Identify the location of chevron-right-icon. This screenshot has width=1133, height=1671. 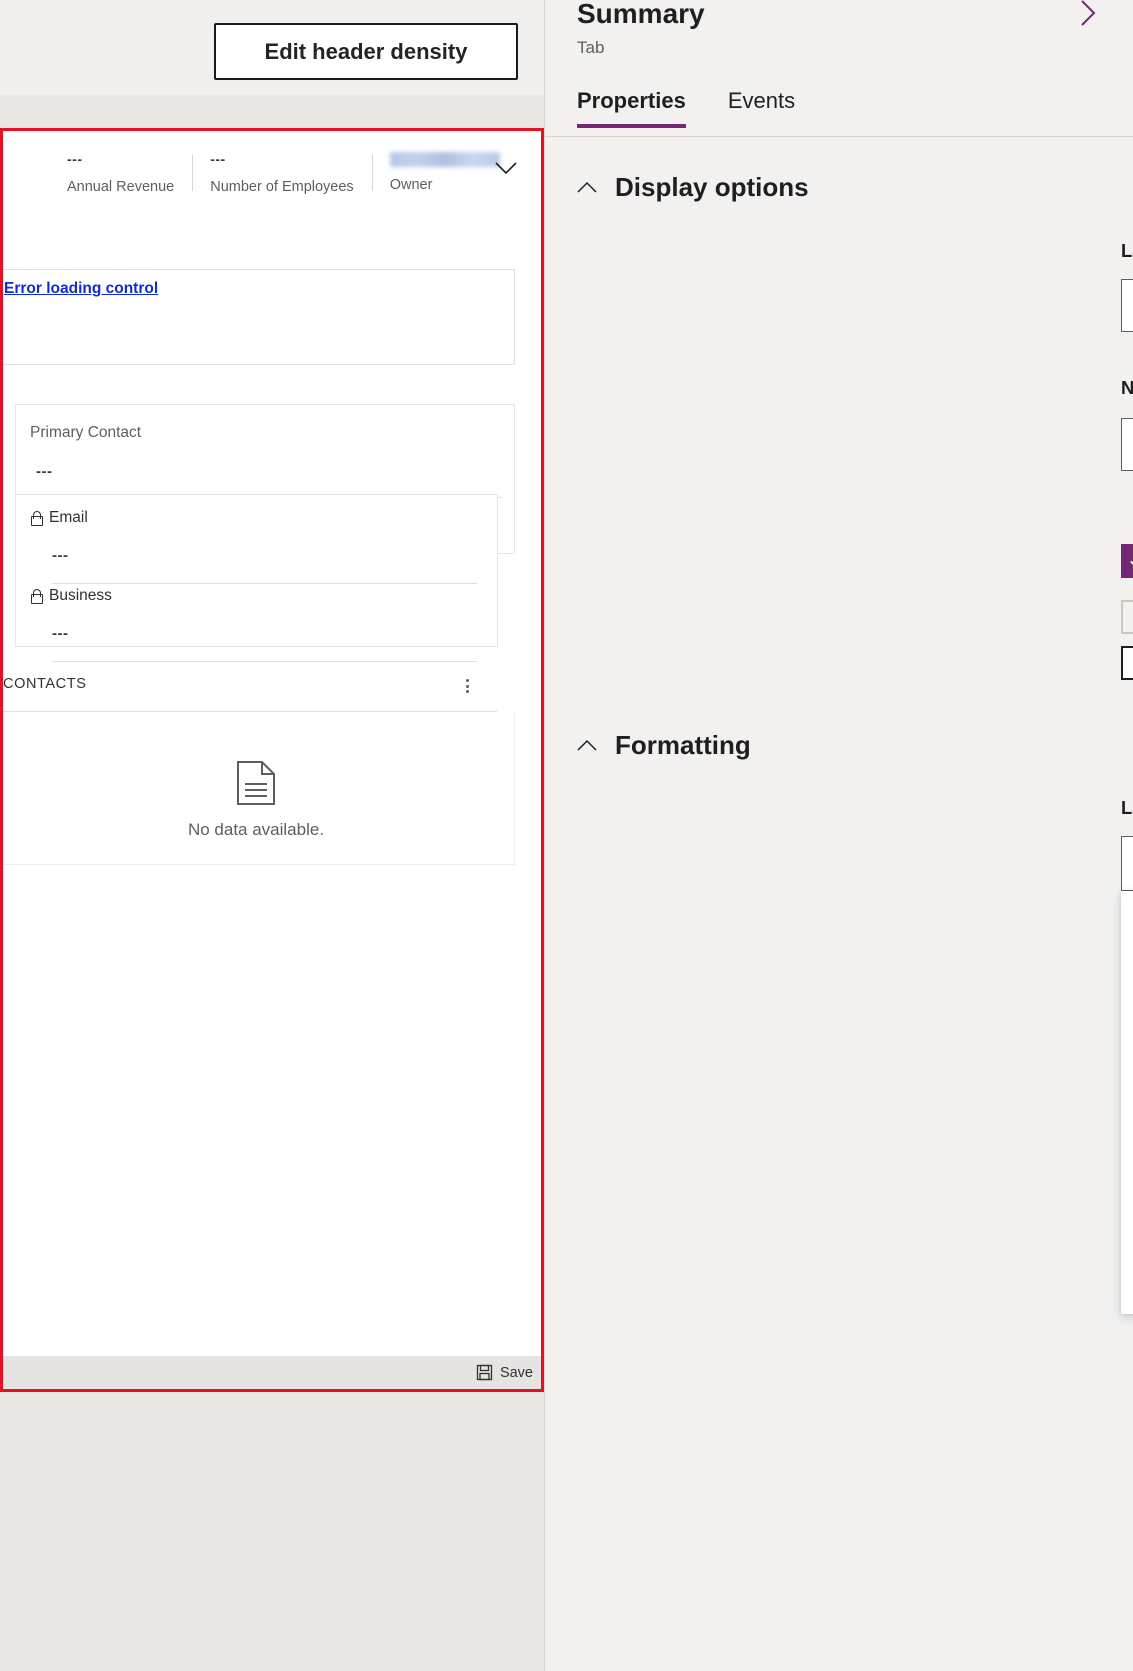
(1087, 15).